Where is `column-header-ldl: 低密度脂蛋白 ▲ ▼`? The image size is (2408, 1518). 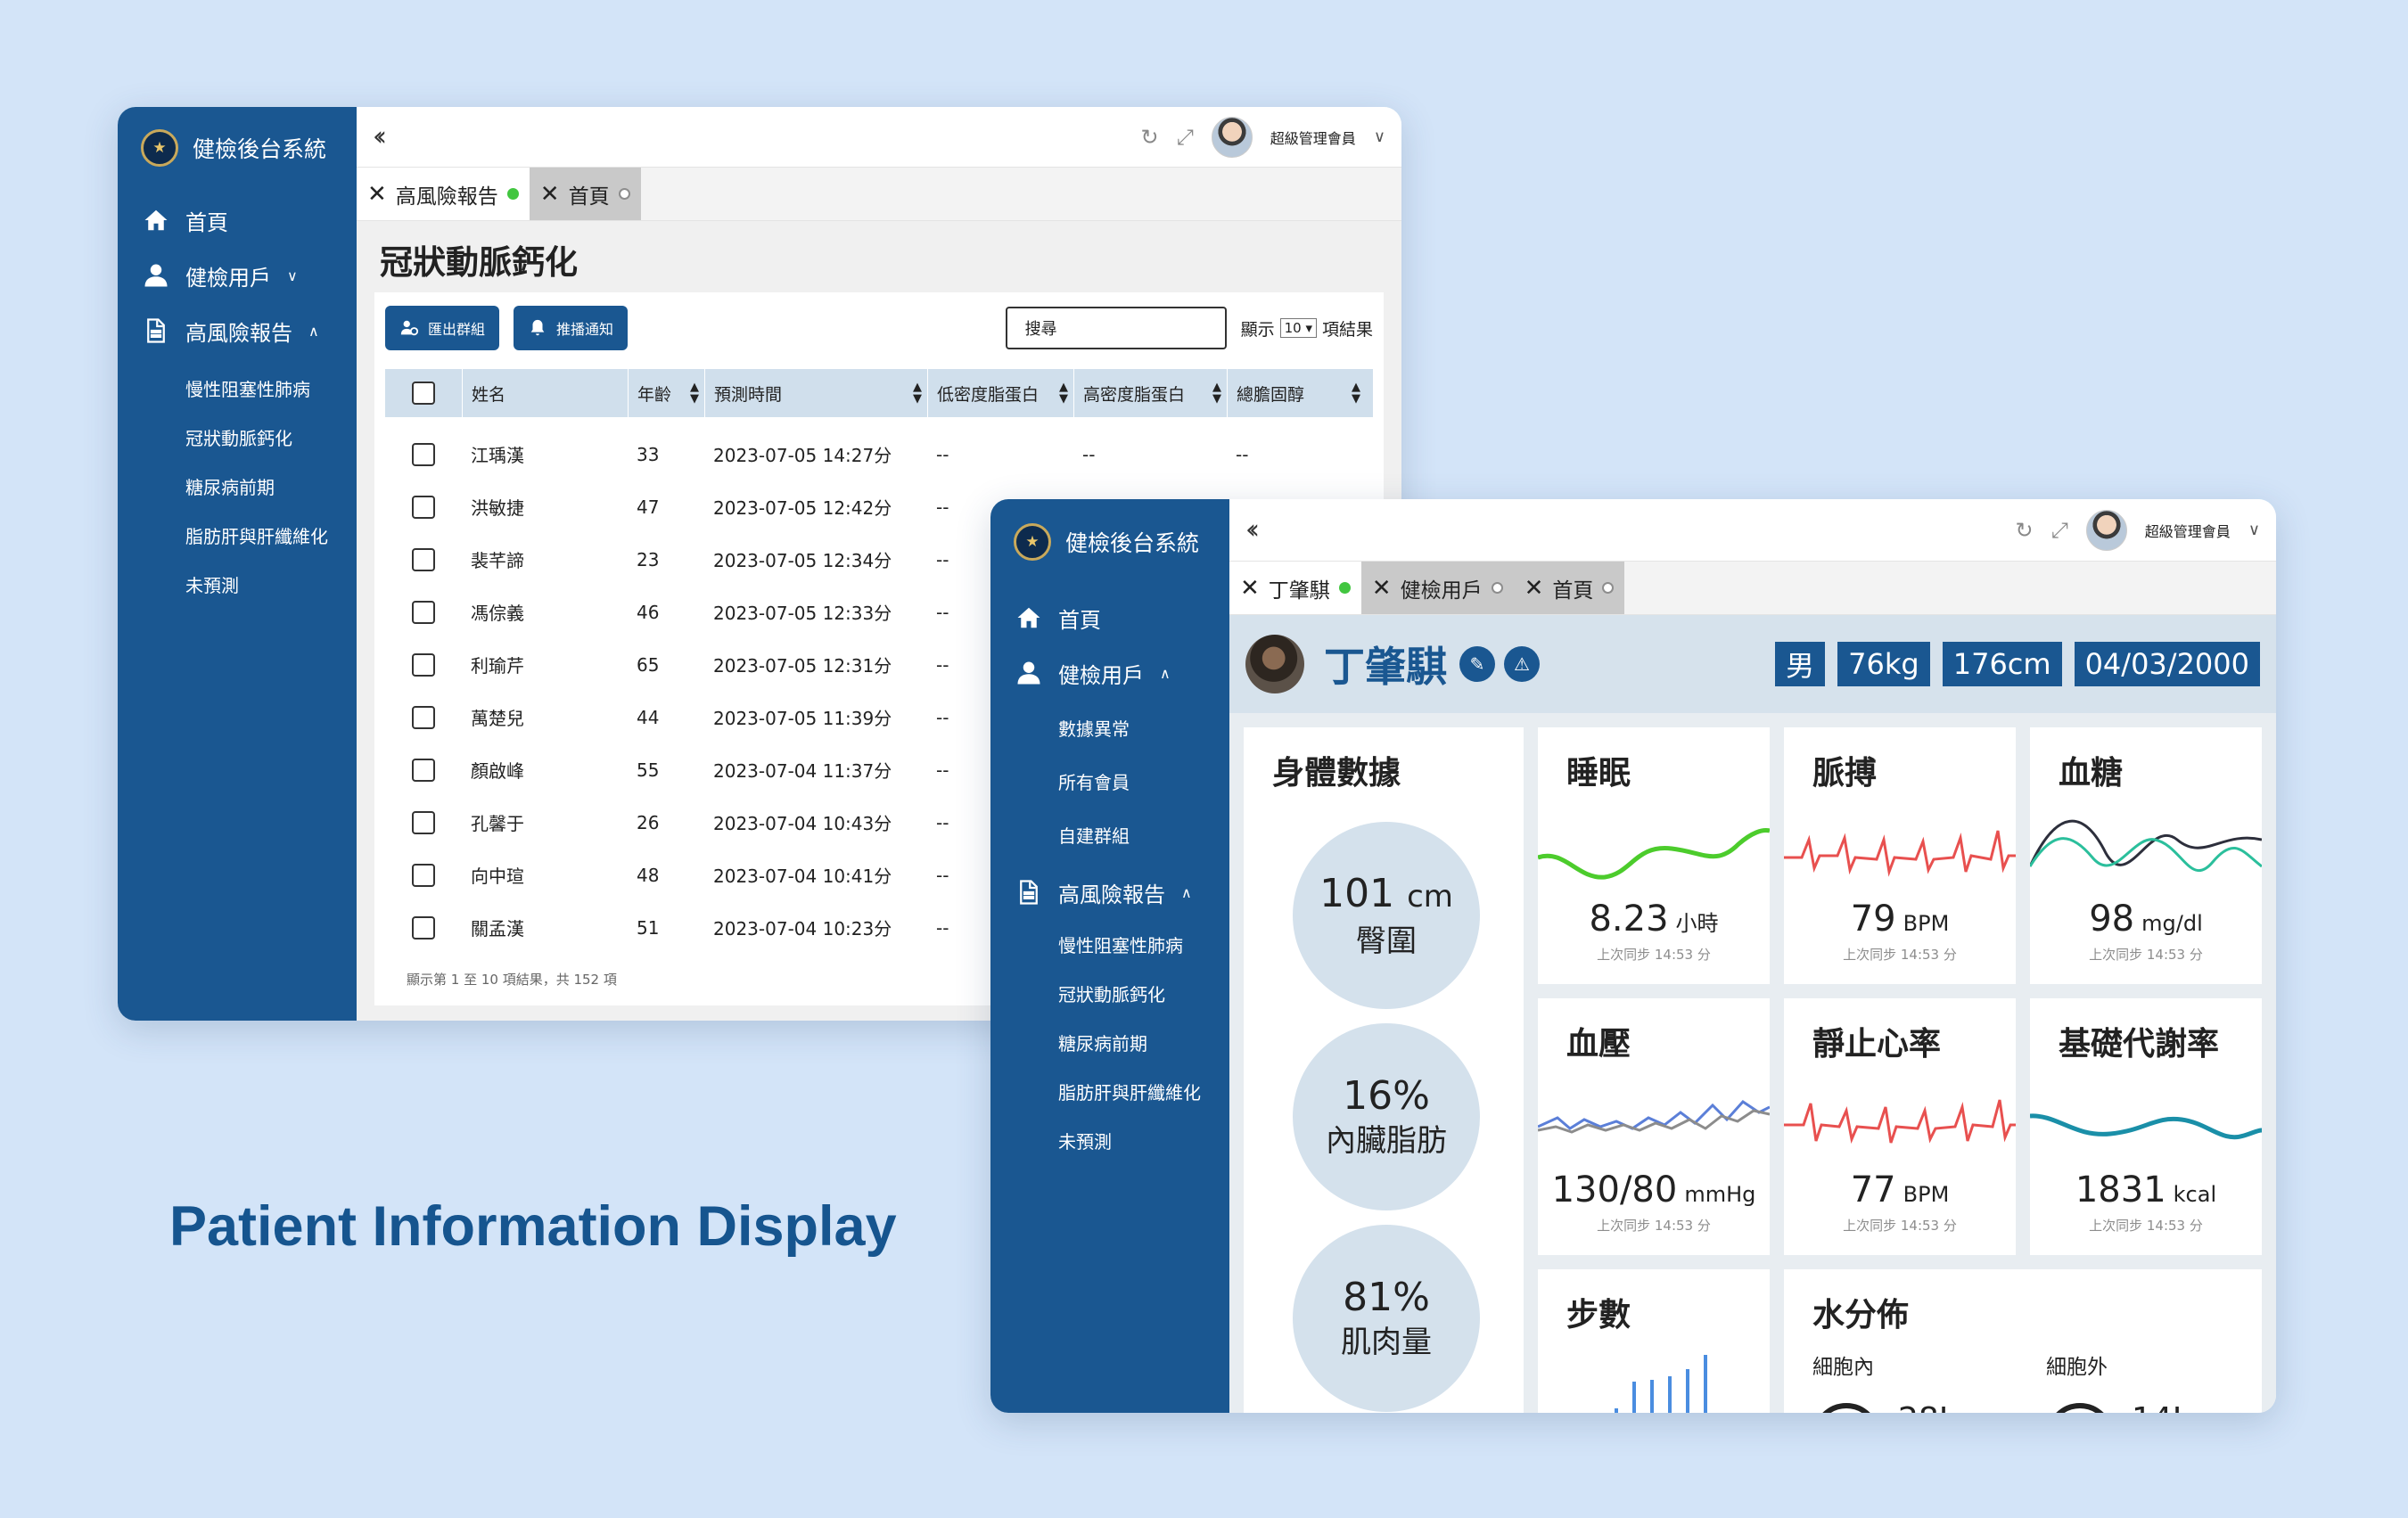 column-header-ldl: 低密度脂蛋白 ▲ ▼ is located at coordinates (1000, 393).